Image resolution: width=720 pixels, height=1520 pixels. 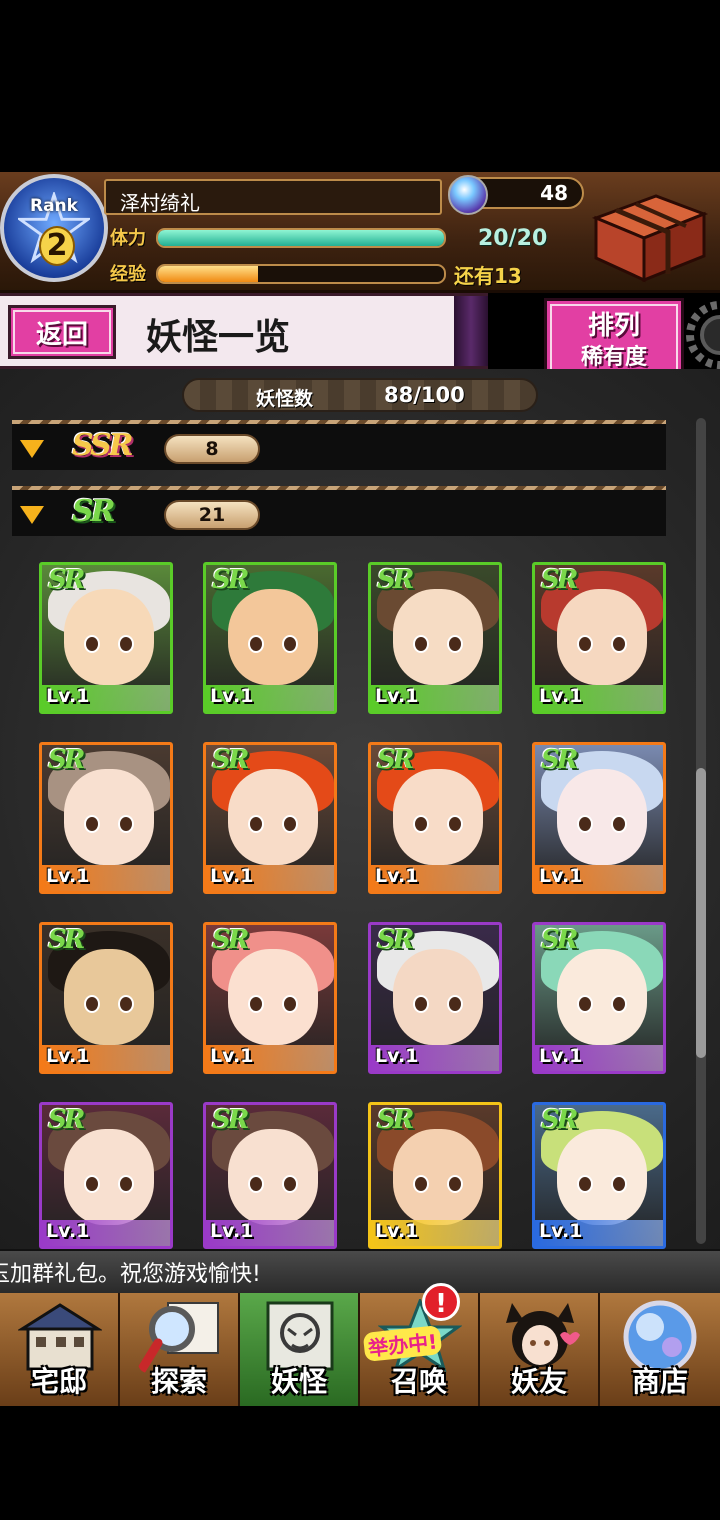 I want to click on nav-item-shop: 商店, so click(x=660, y=1349).